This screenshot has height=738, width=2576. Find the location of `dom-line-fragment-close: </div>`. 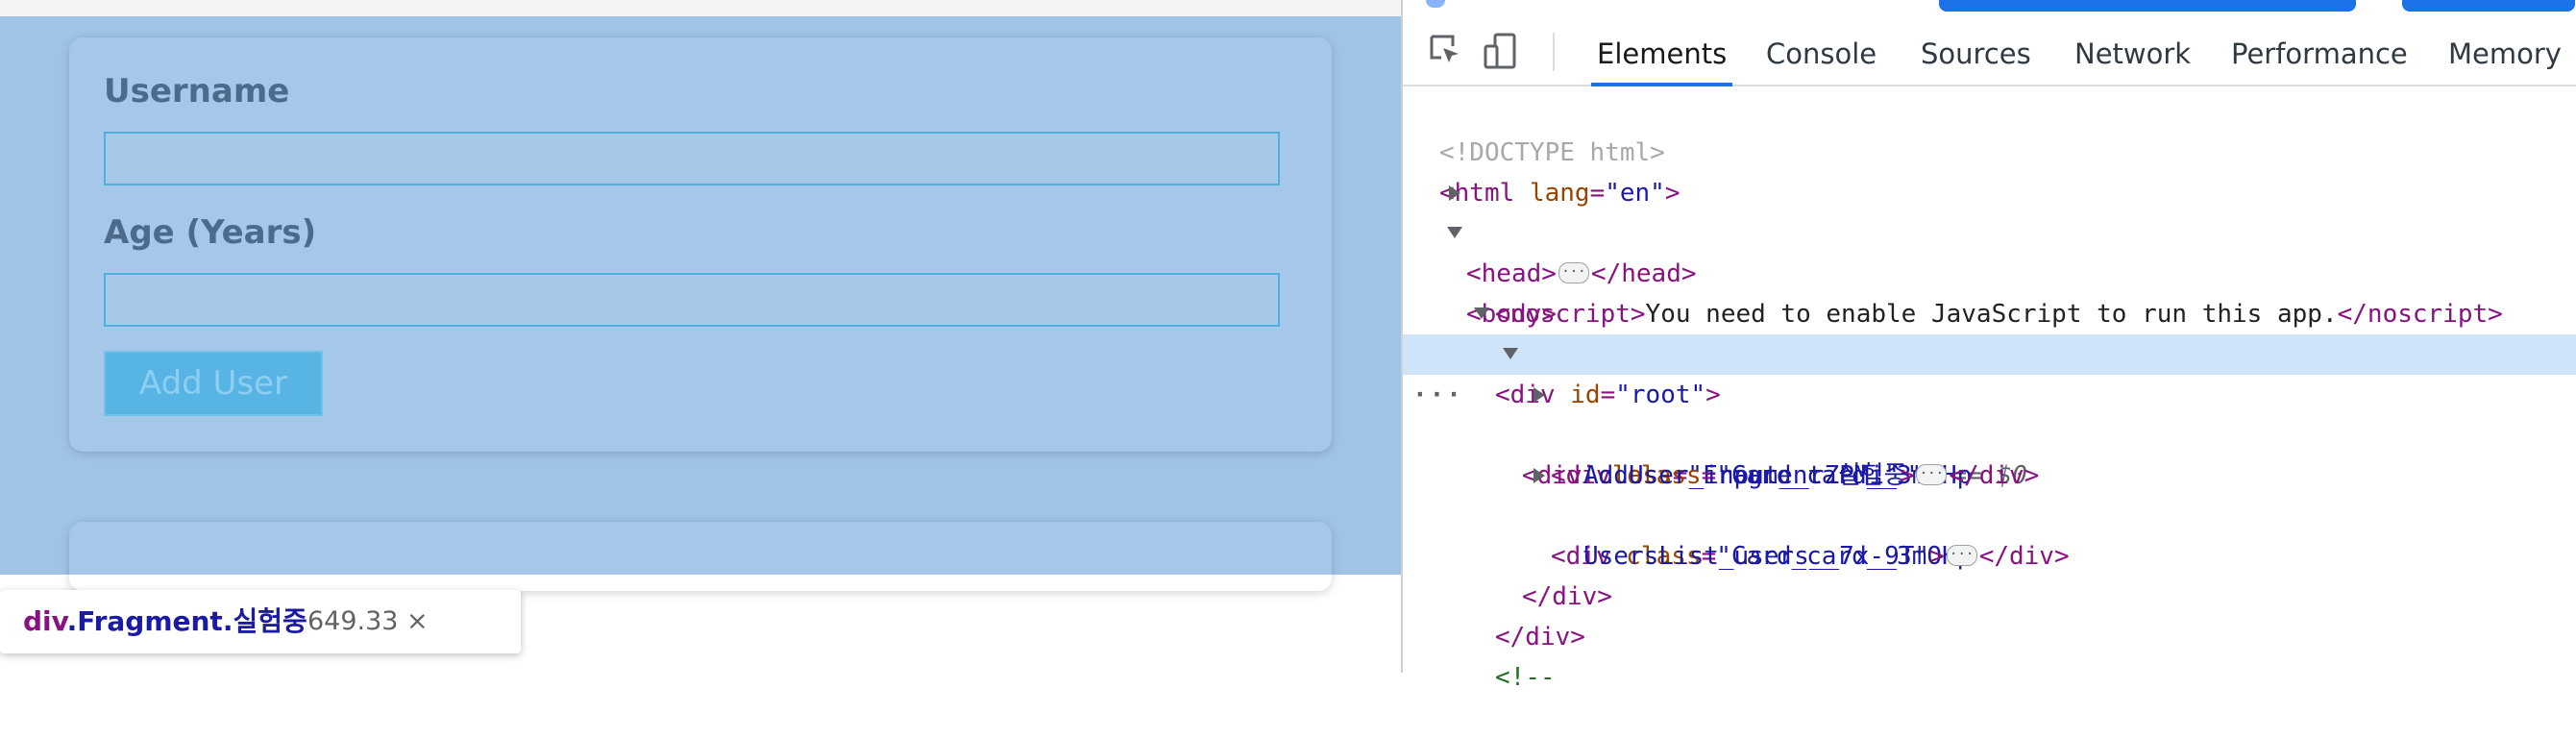

dom-line-fragment-close: </div> is located at coordinates (1989, 573).